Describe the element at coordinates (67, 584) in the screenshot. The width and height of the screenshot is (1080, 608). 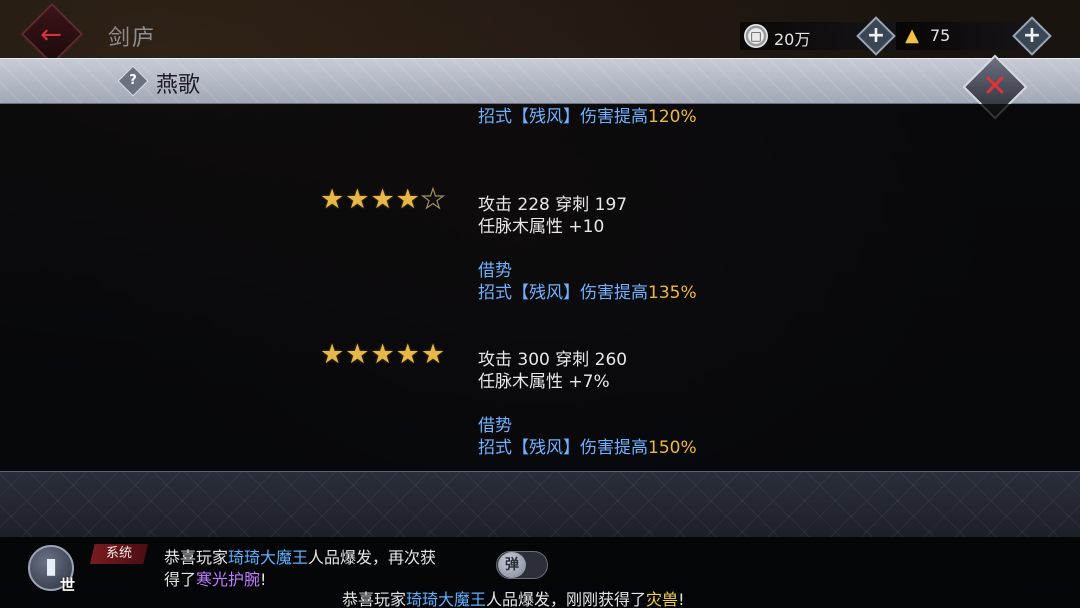
I see `world-channel-label: 世` at that location.